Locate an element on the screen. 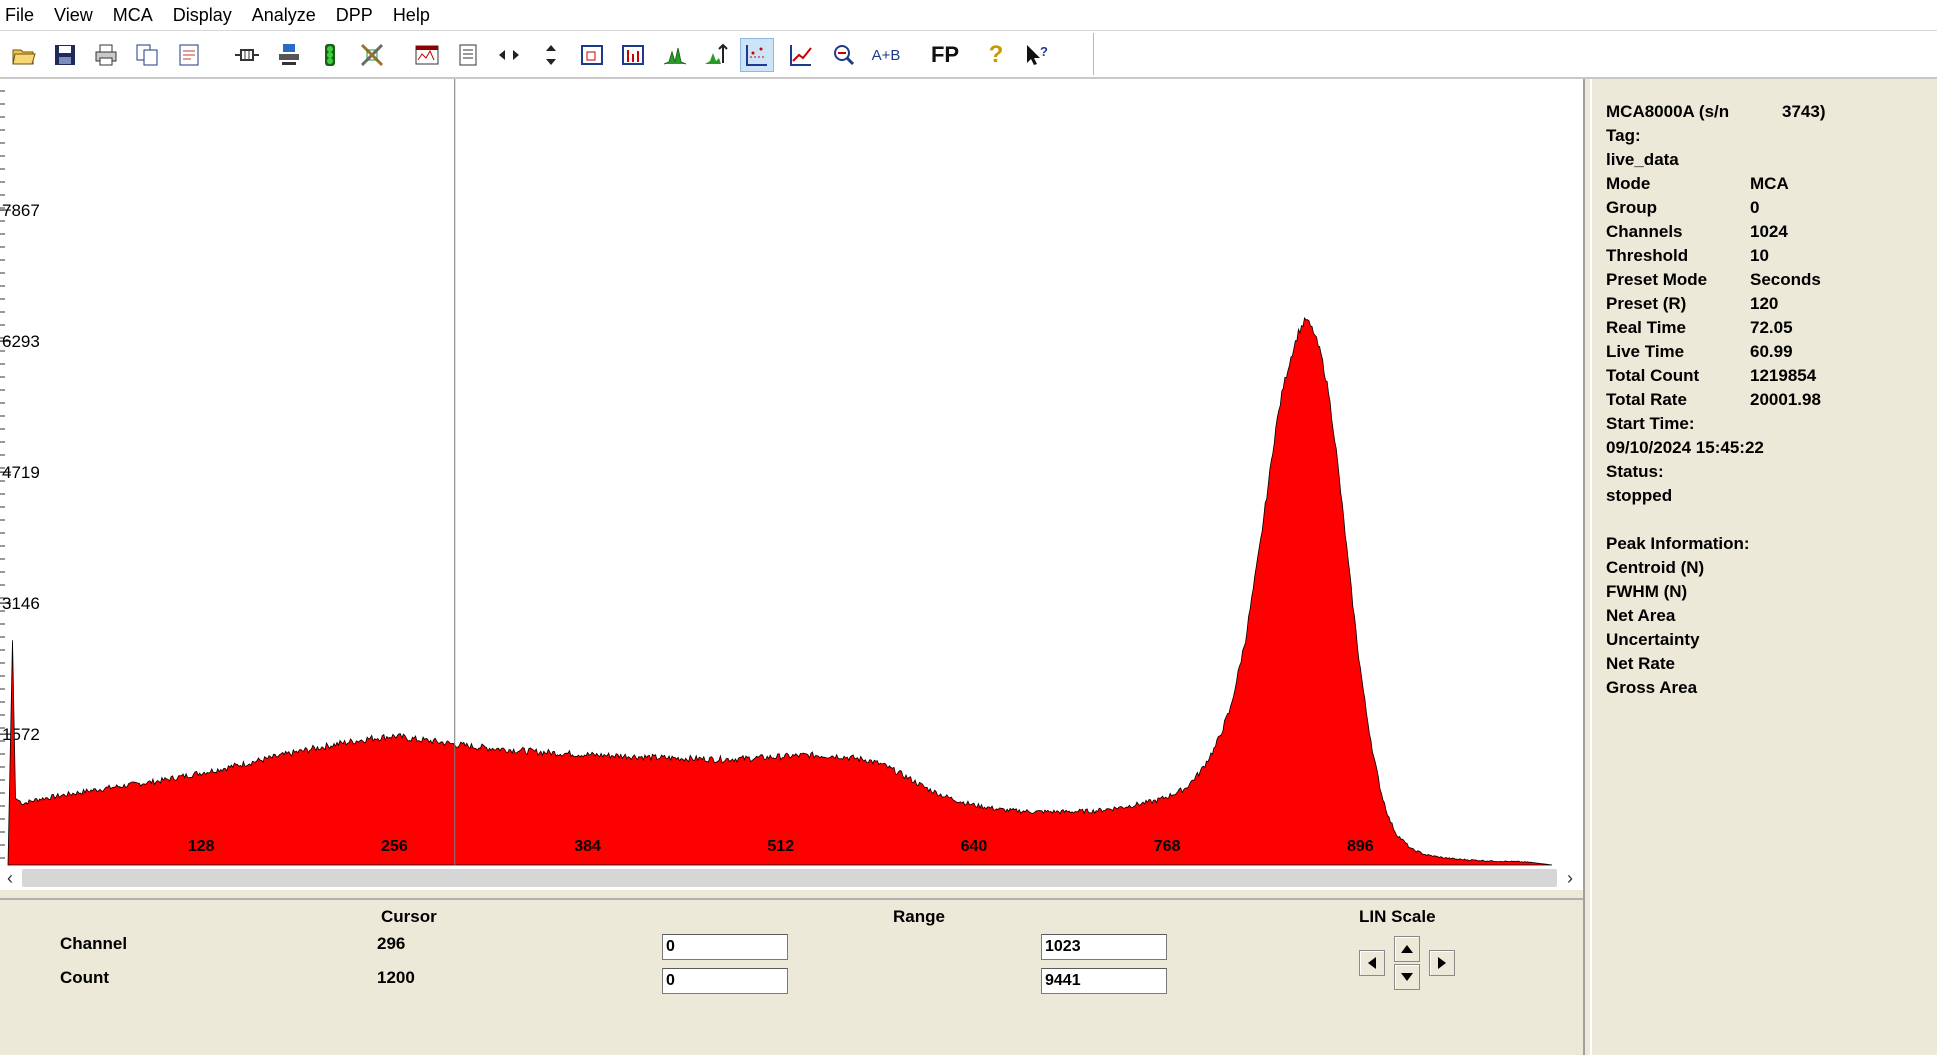  peak-centroid: Centroid (N) is located at coordinates (1655, 567).